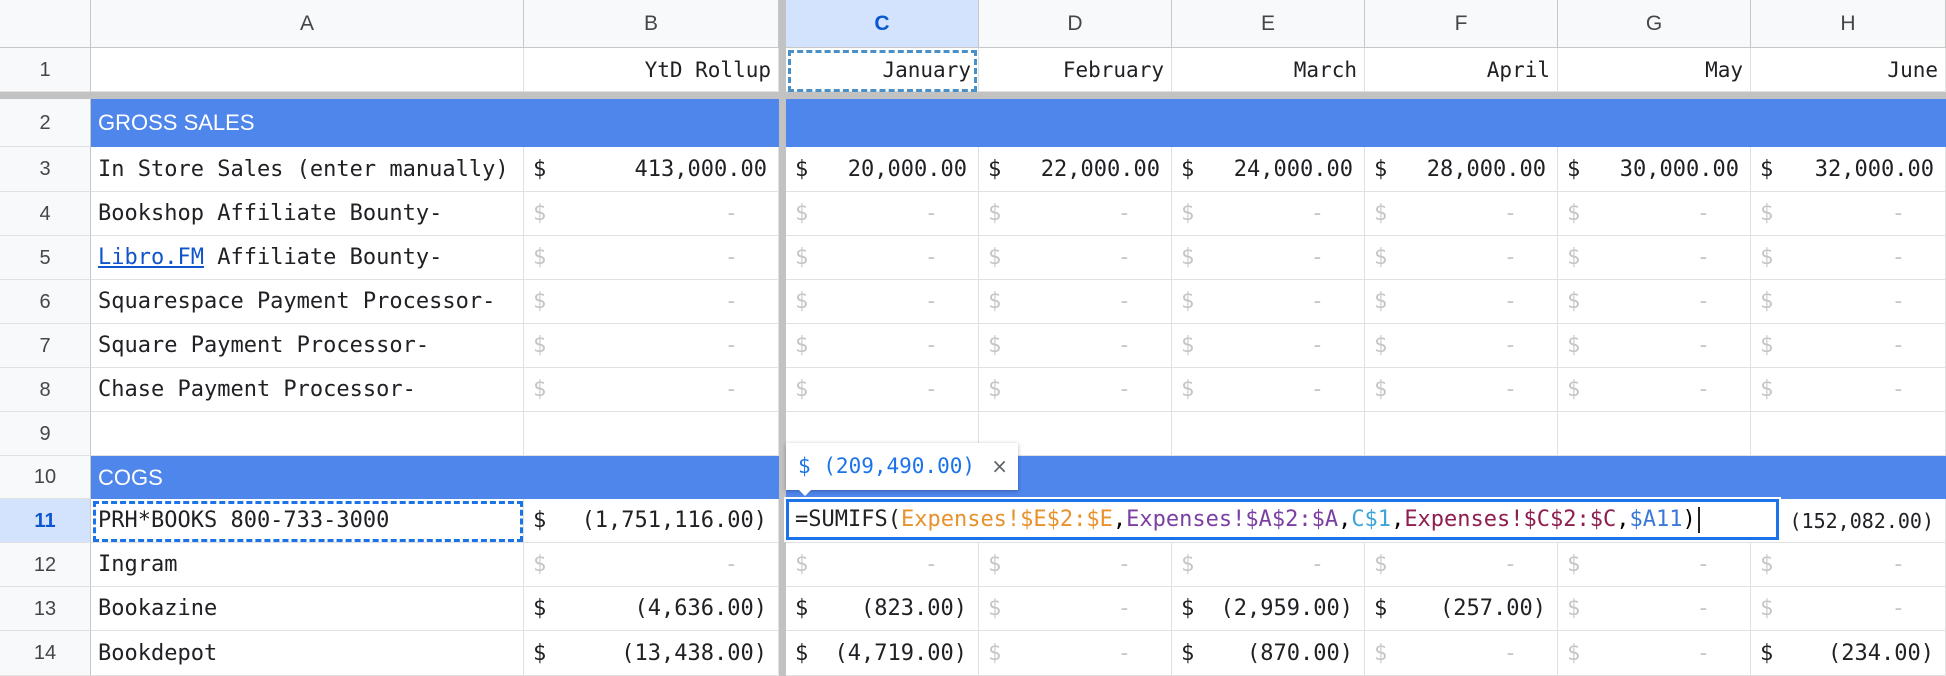 This screenshot has width=1946, height=676. What do you see at coordinates (882, 609) in the screenshot?
I see `cell-c13: $ (823.00)` at bounding box center [882, 609].